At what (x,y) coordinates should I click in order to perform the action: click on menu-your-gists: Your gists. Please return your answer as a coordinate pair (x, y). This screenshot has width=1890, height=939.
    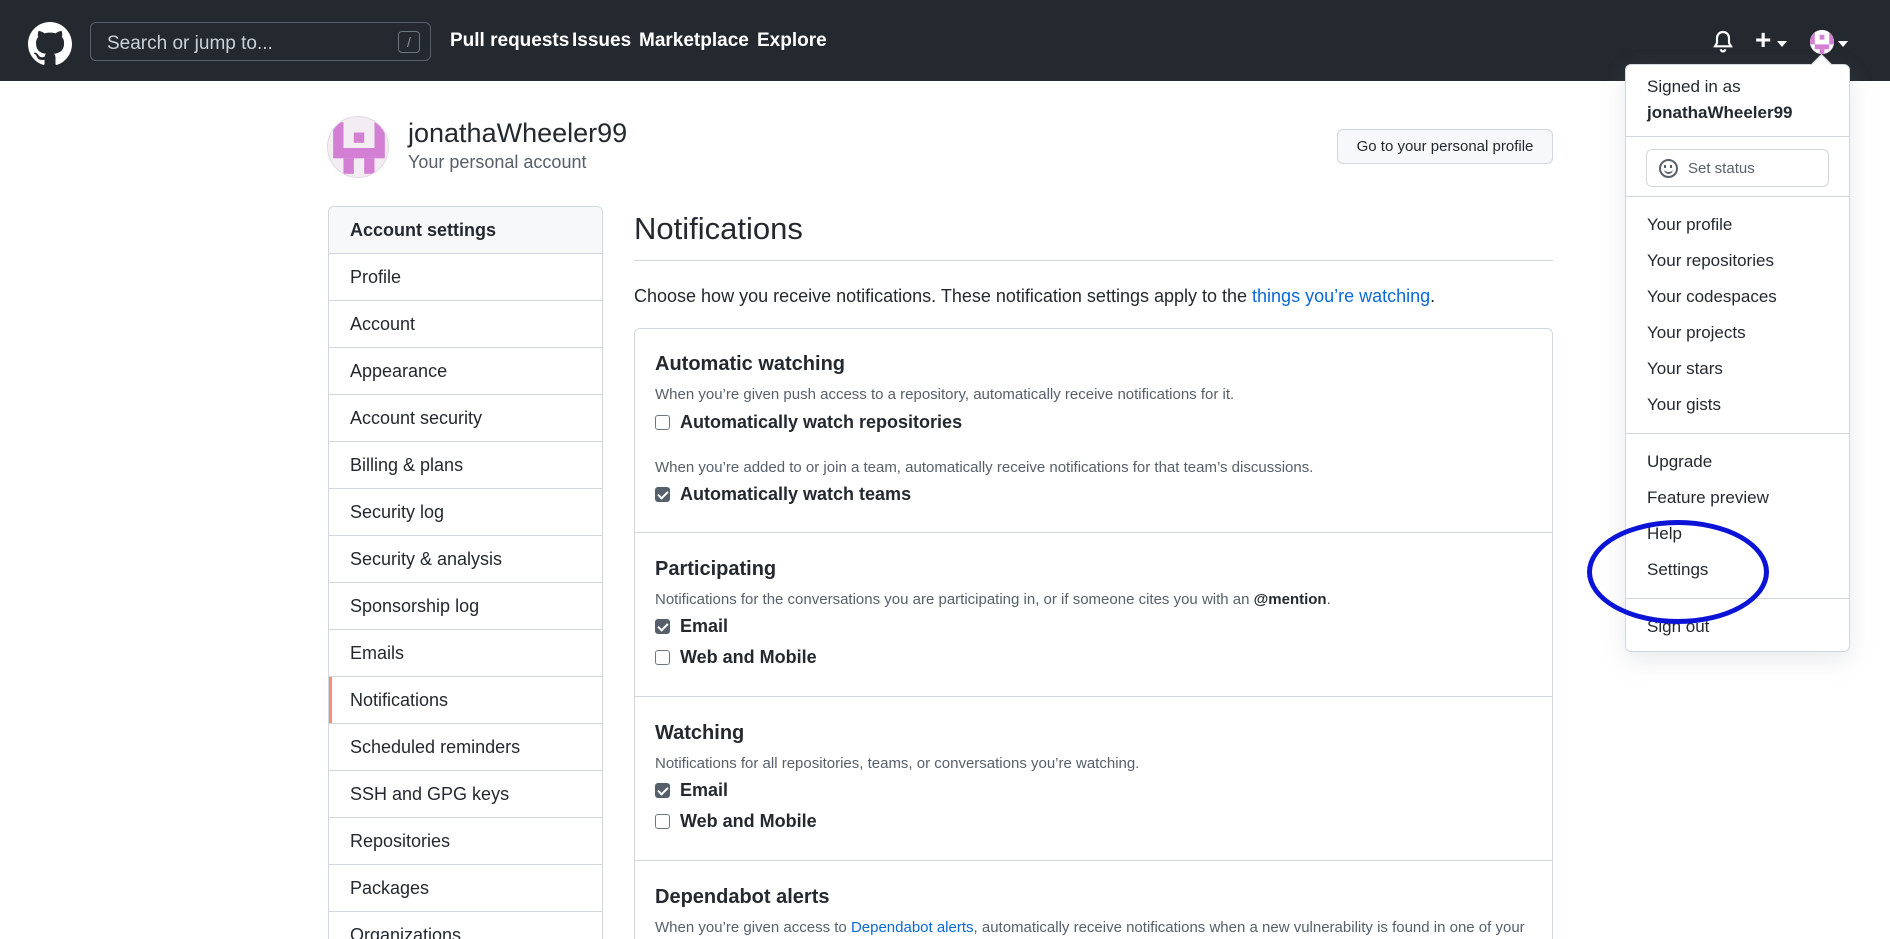
    Looking at the image, I should click on (1684, 405).